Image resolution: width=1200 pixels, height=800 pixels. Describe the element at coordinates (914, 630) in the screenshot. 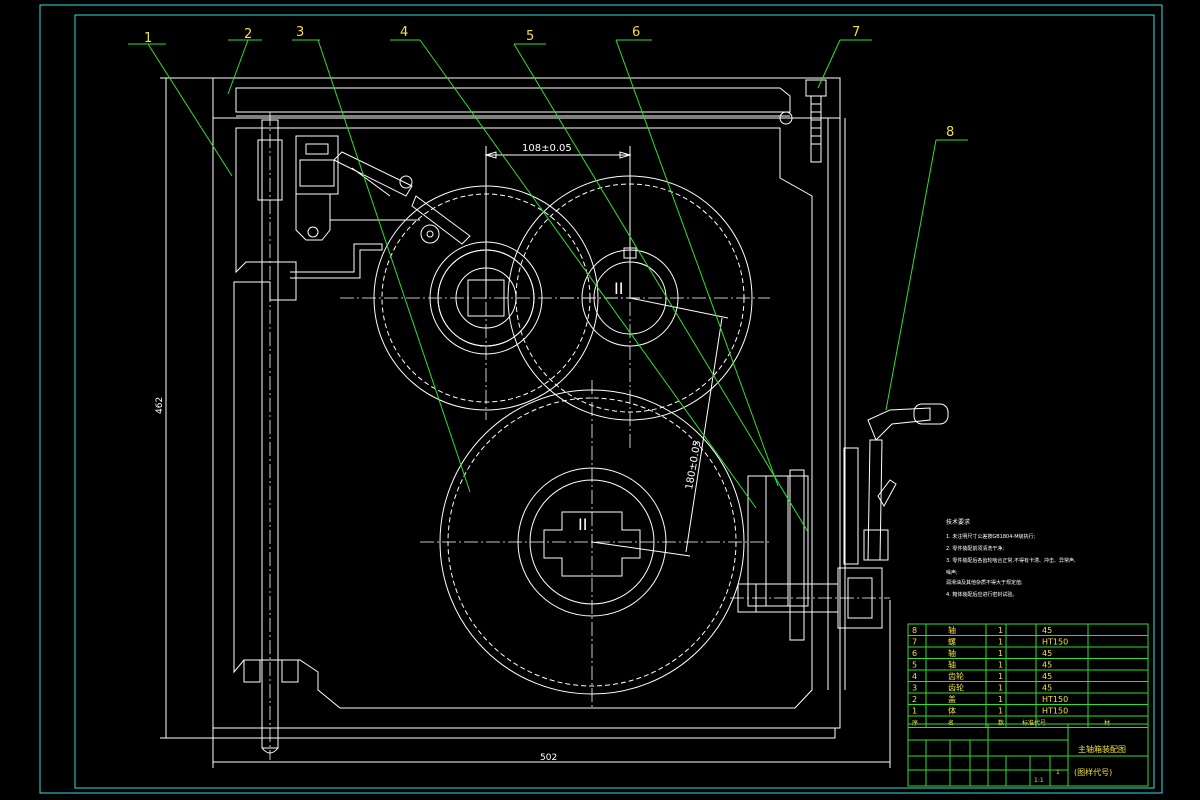

I see `parts-table-cell: 8` at that location.